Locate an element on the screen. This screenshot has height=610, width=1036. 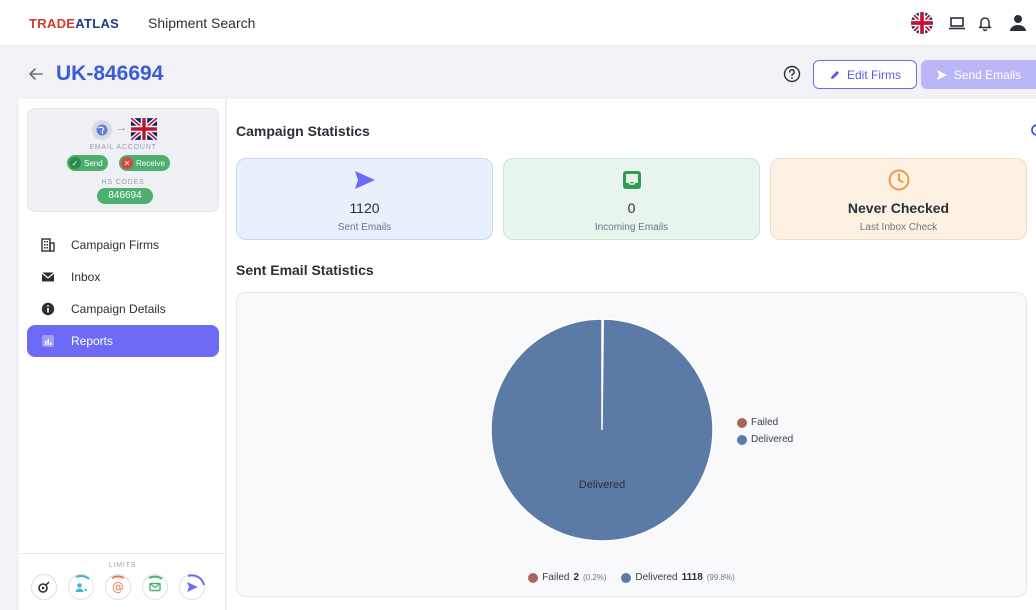
legend-item-delivered: Delivered is located at coordinates (765, 439).